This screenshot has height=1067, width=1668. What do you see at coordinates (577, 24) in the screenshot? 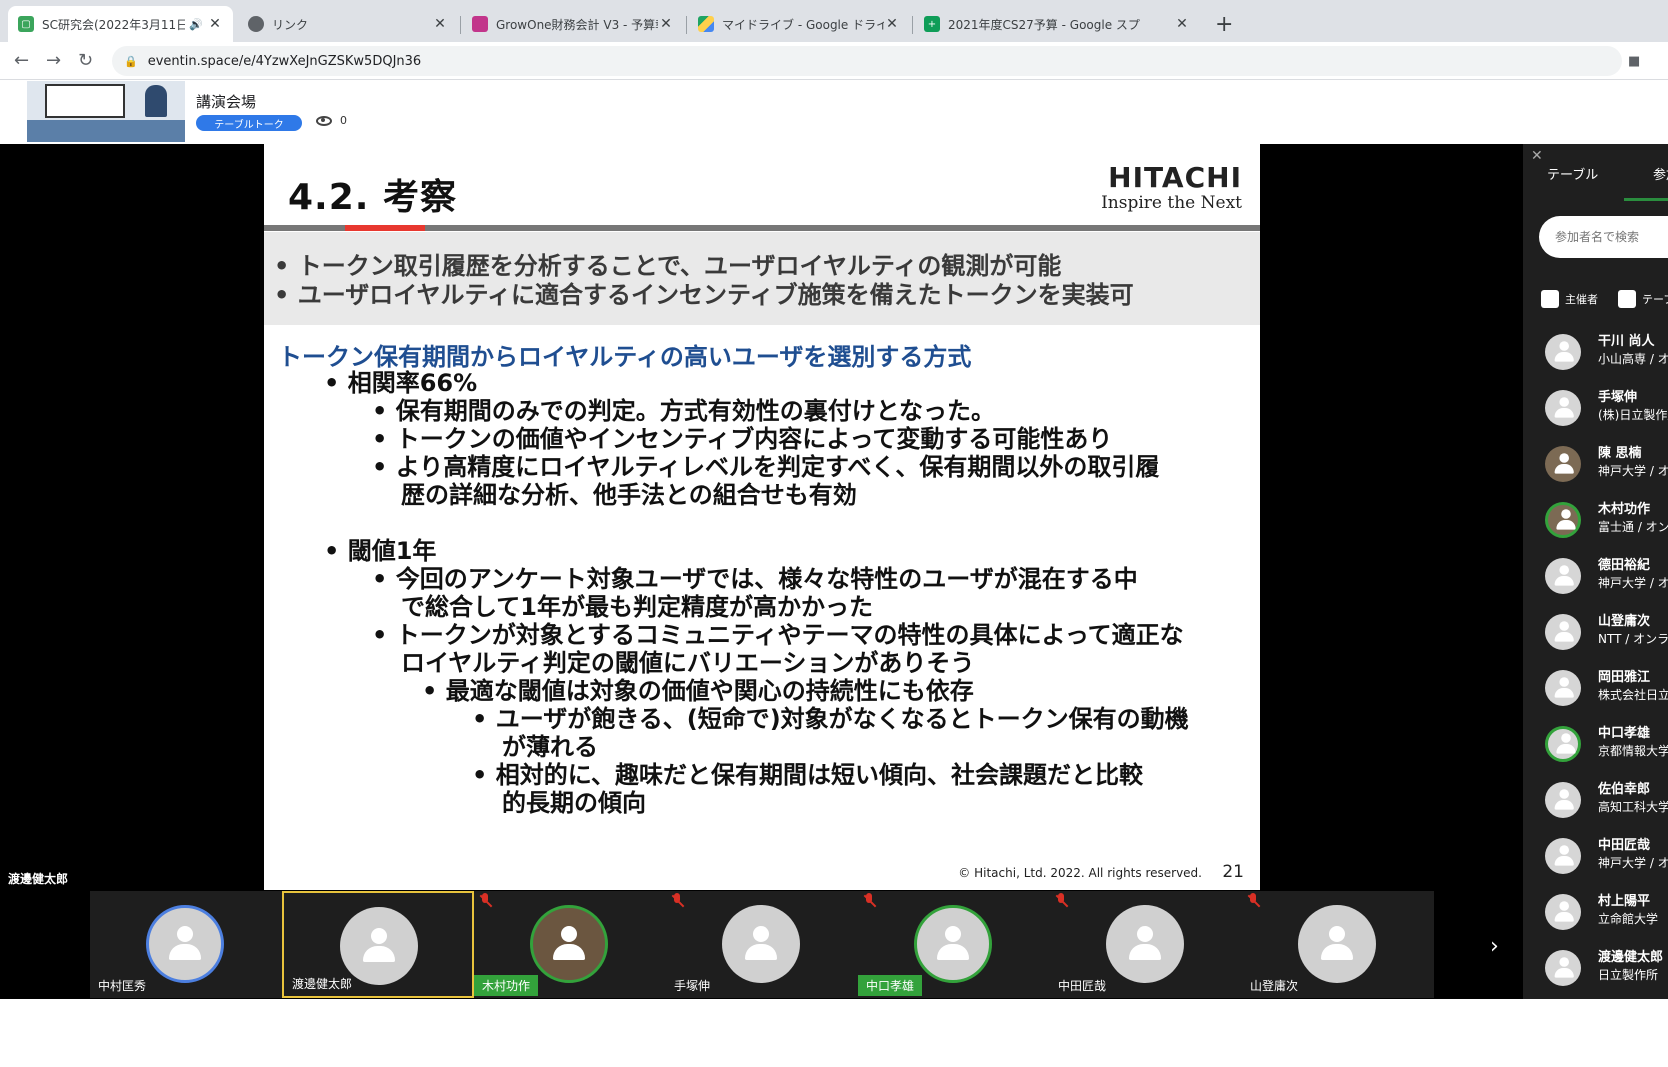
I see `tab-title: GrowOne財務会計 V3 - 予算執行` at bounding box center [577, 24].